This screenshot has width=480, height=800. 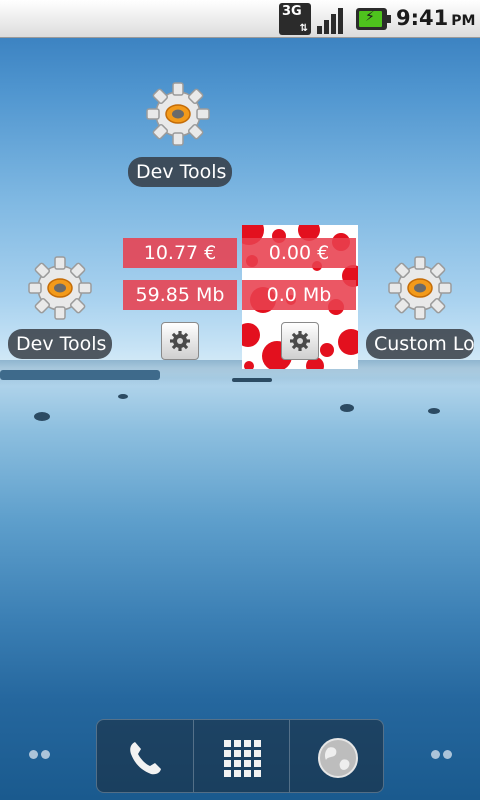 I want to click on shortcut-custom-locale: Custom Lo, so click(x=421, y=307).